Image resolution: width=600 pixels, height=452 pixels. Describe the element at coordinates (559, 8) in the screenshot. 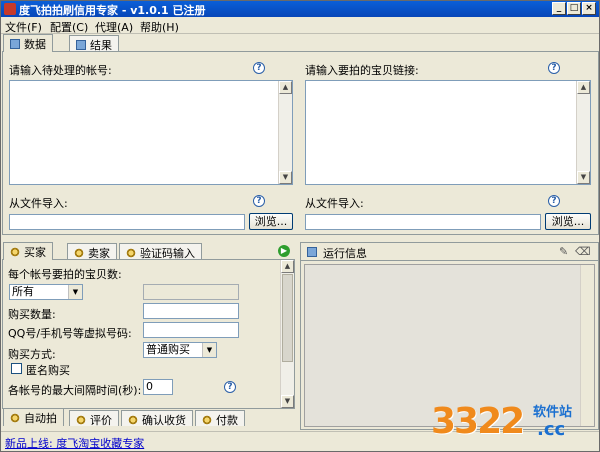

I see `minimize-button: _` at that location.